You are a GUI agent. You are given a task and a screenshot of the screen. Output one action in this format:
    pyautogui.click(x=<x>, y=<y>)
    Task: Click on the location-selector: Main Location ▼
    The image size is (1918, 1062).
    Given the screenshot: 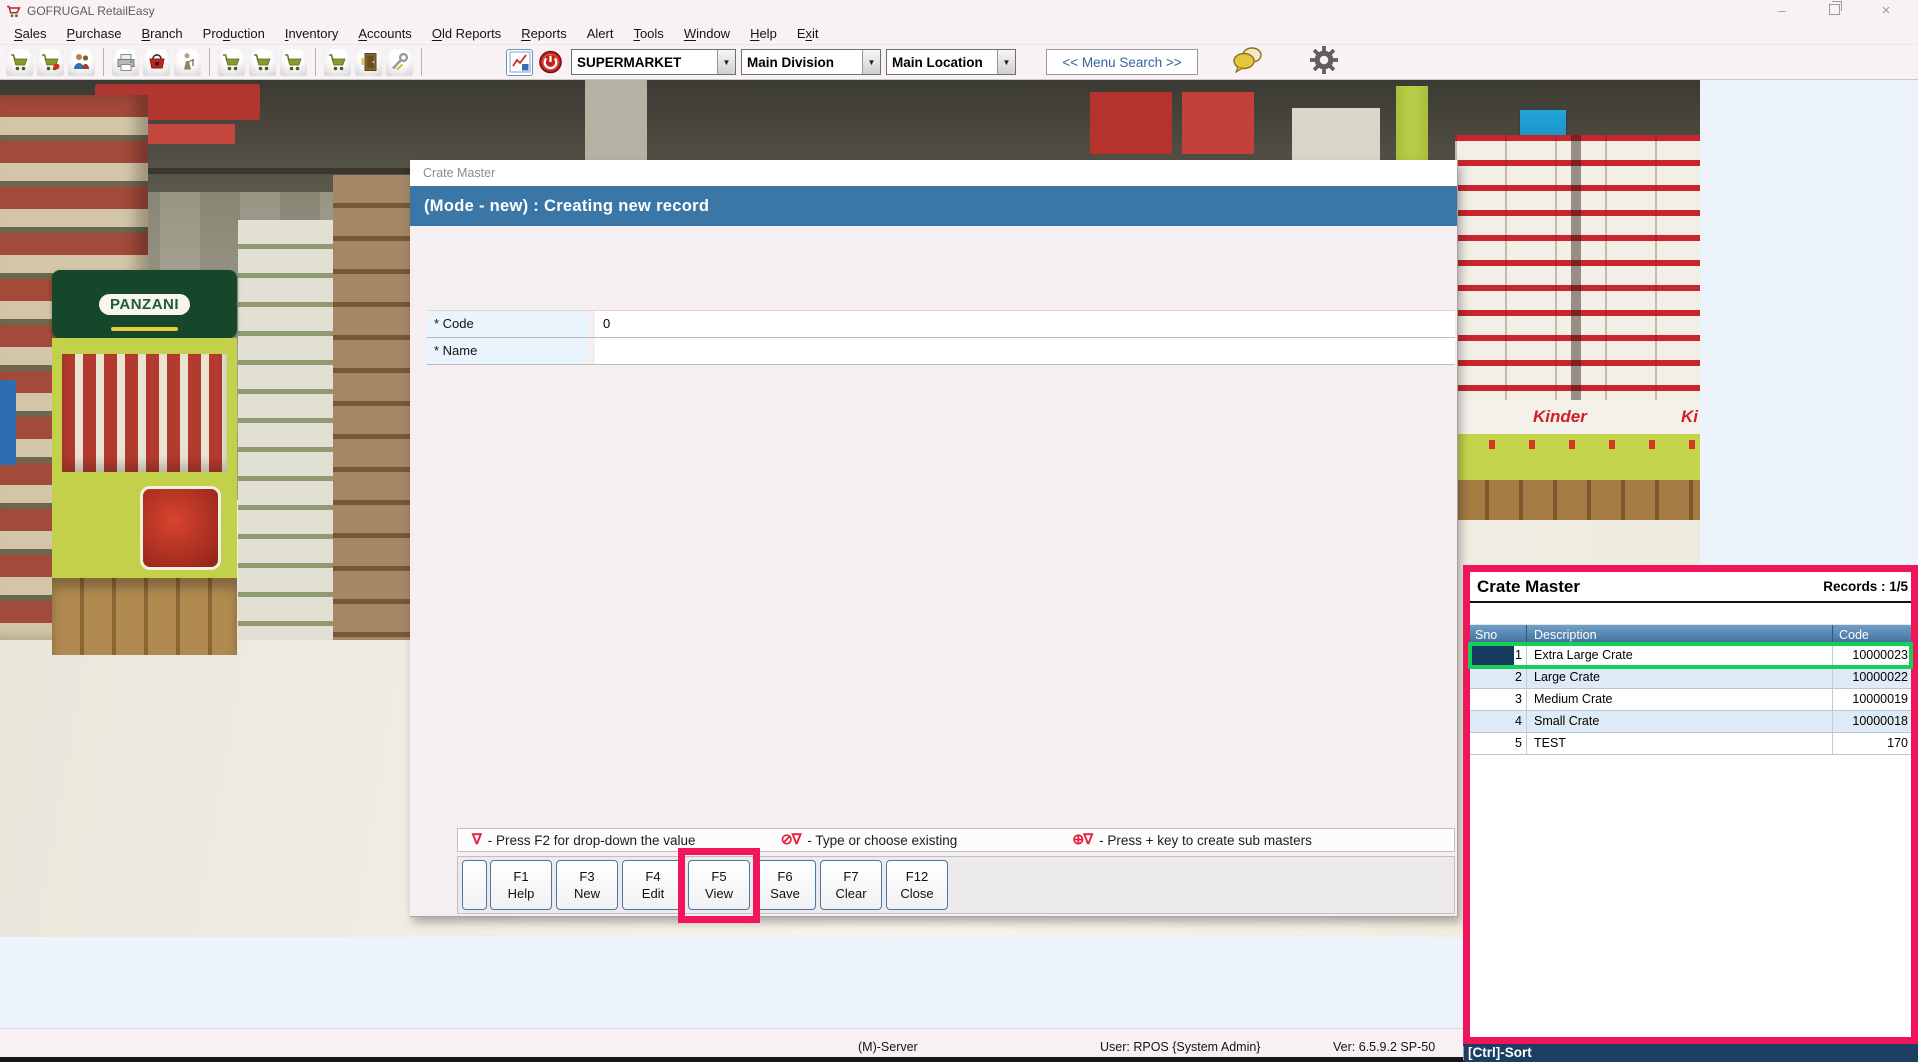 What is the action you would take?
    pyautogui.click(x=951, y=62)
    